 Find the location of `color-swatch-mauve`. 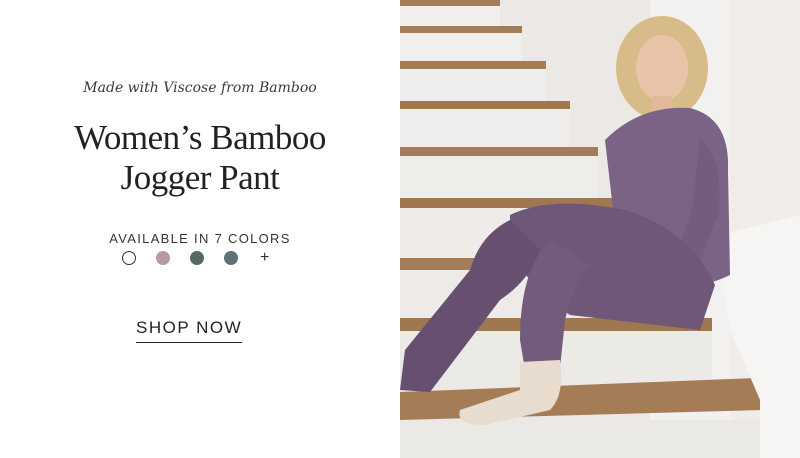

color-swatch-mauve is located at coordinates (163, 258).